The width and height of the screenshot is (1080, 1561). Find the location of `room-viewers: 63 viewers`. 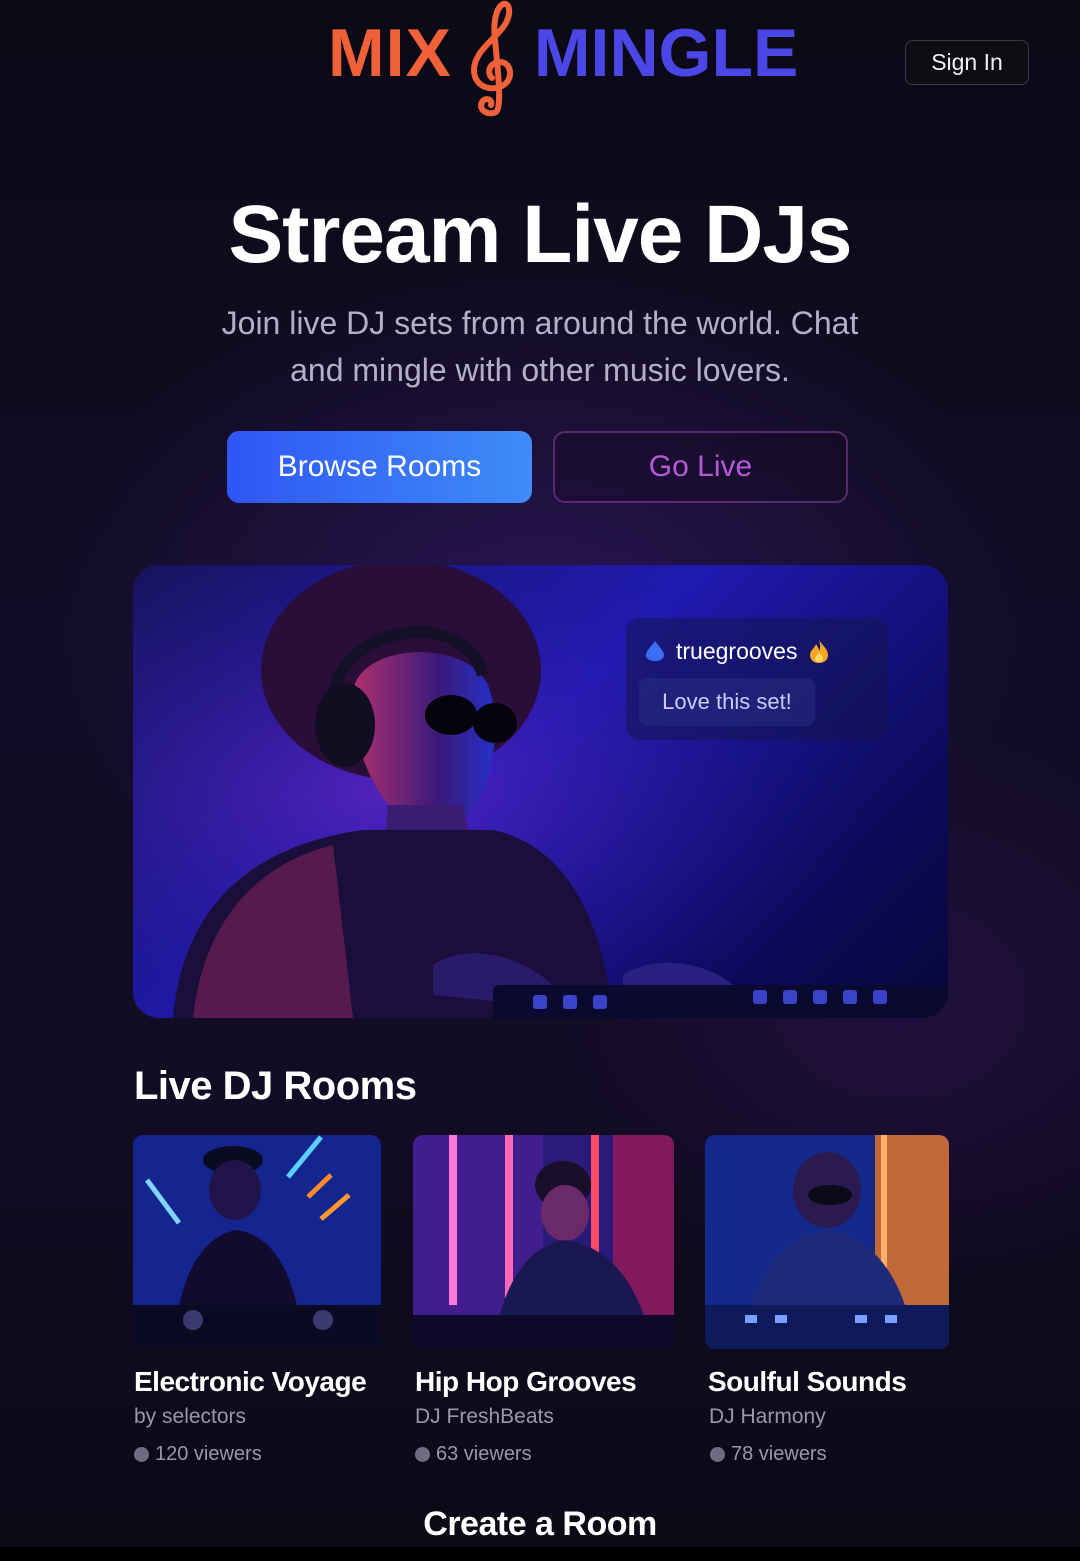

room-viewers: 63 viewers is located at coordinates (473, 1454).